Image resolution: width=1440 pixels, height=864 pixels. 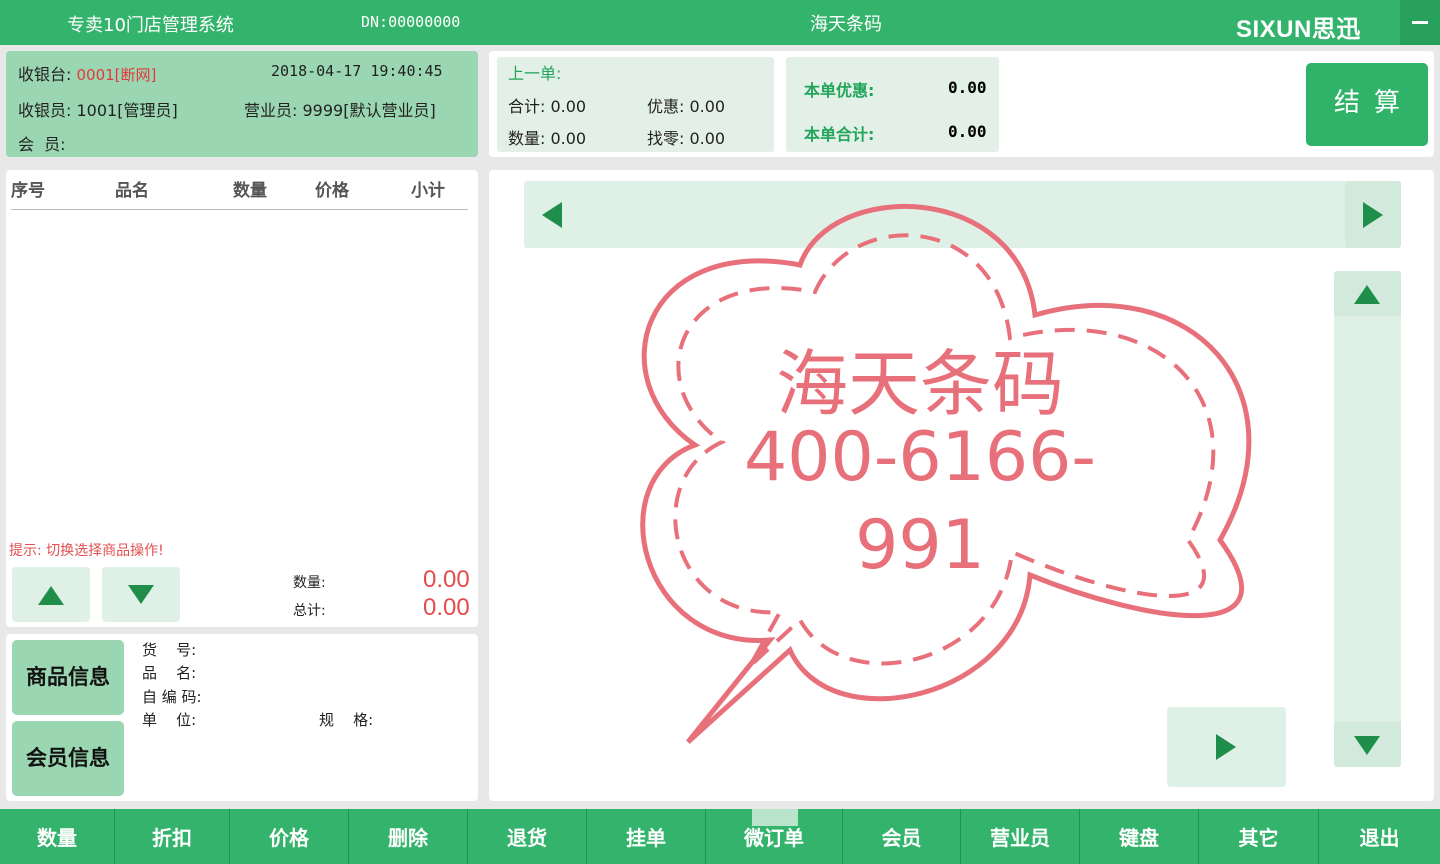 What do you see at coordinates (45, 74) in the screenshot?
I see `register-label: 收银台:` at bounding box center [45, 74].